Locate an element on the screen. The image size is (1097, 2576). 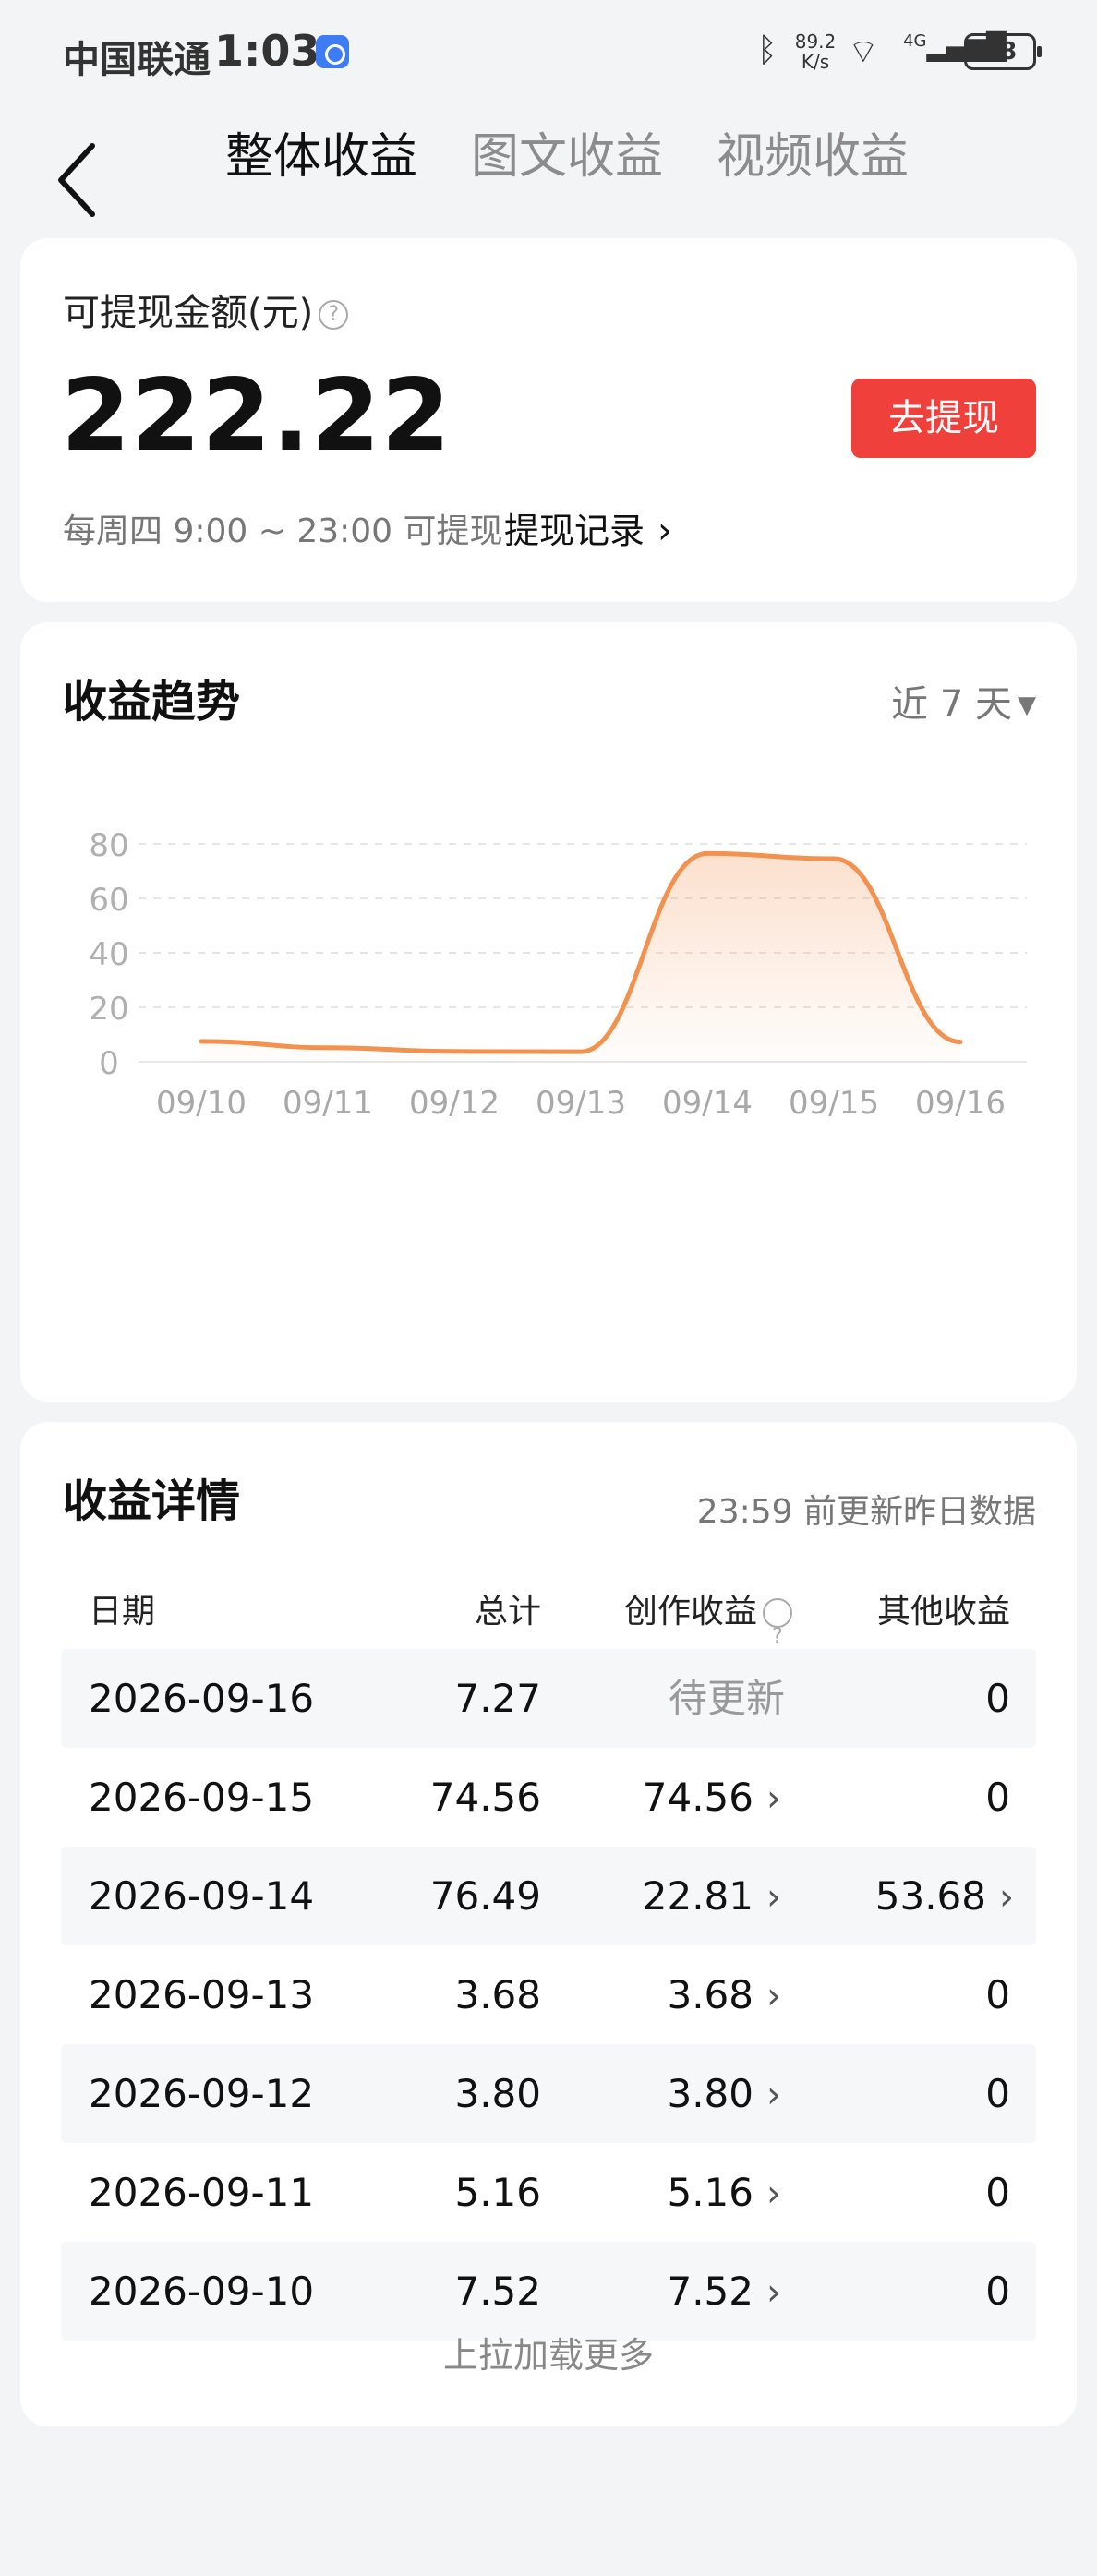
x-tick-label: 09/13 is located at coordinates (581, 1103).